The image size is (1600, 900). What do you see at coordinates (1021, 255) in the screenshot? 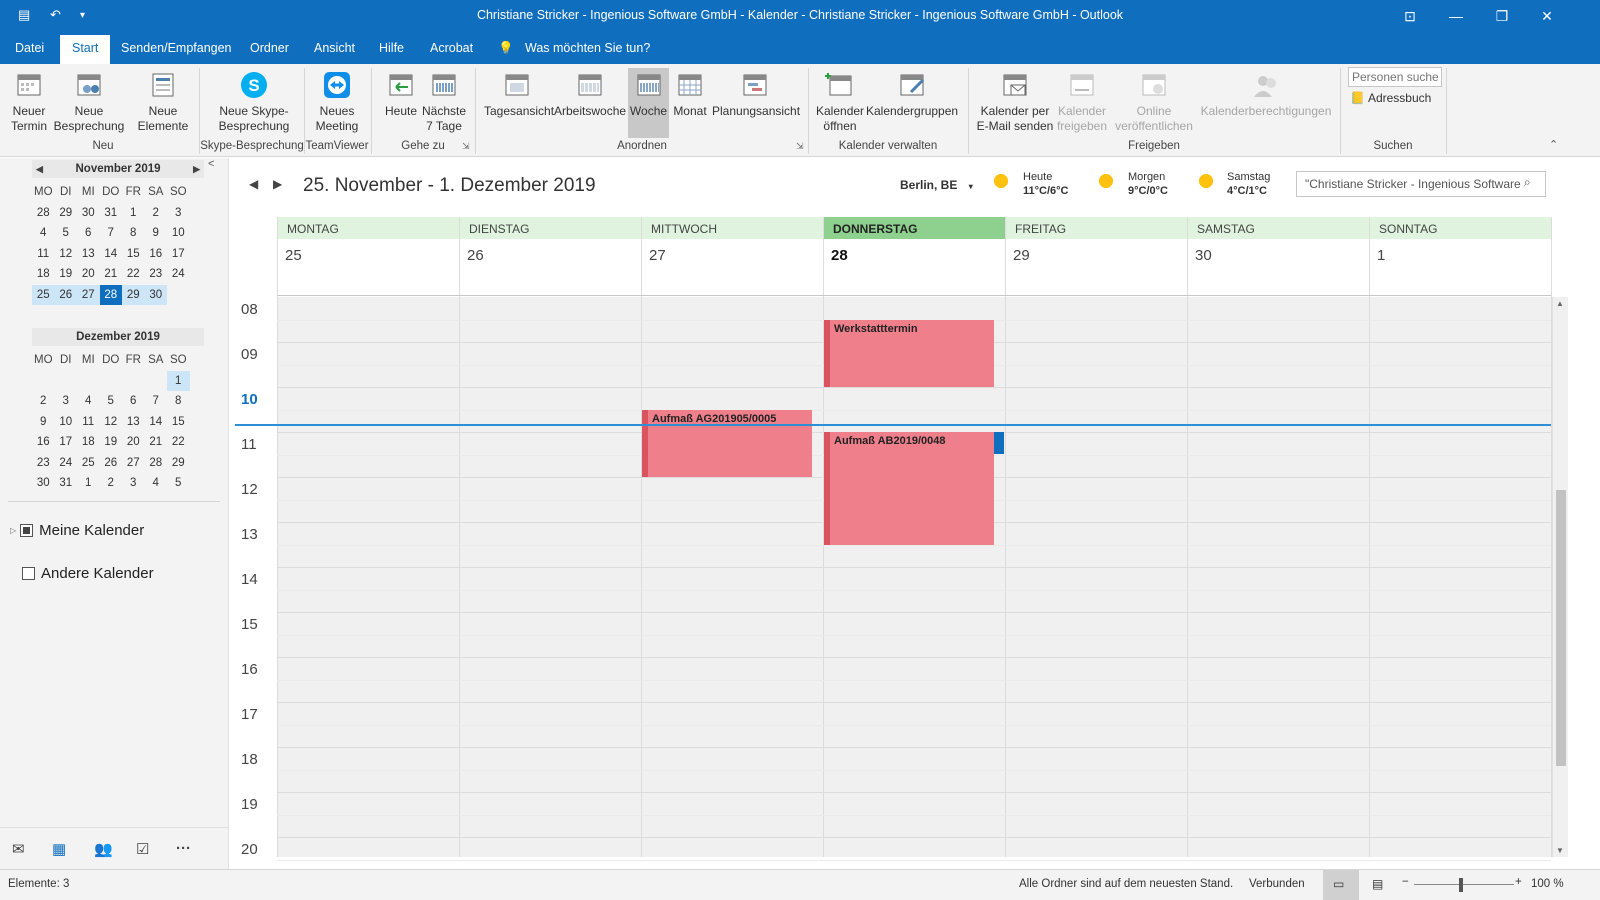
I see `day-number: 29` at bounding box center [1021, 255].